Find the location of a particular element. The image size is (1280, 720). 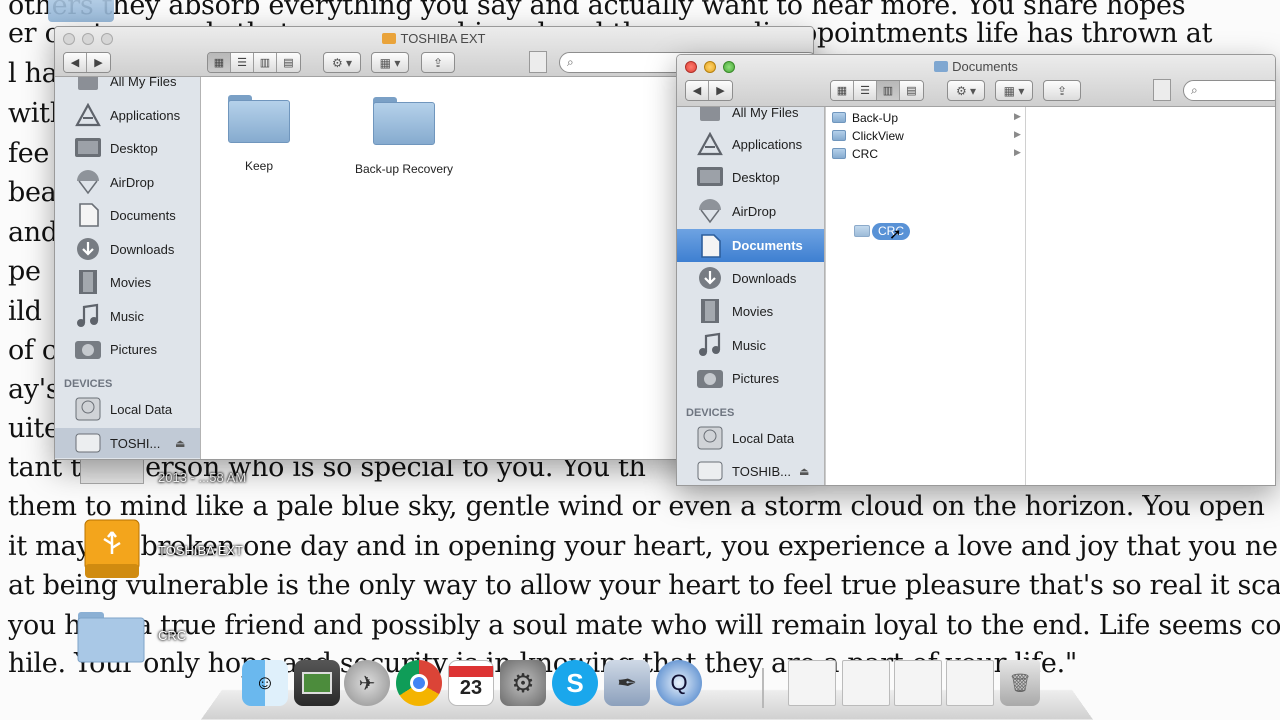

airdrop-icon is located at coordinates (88, 182).